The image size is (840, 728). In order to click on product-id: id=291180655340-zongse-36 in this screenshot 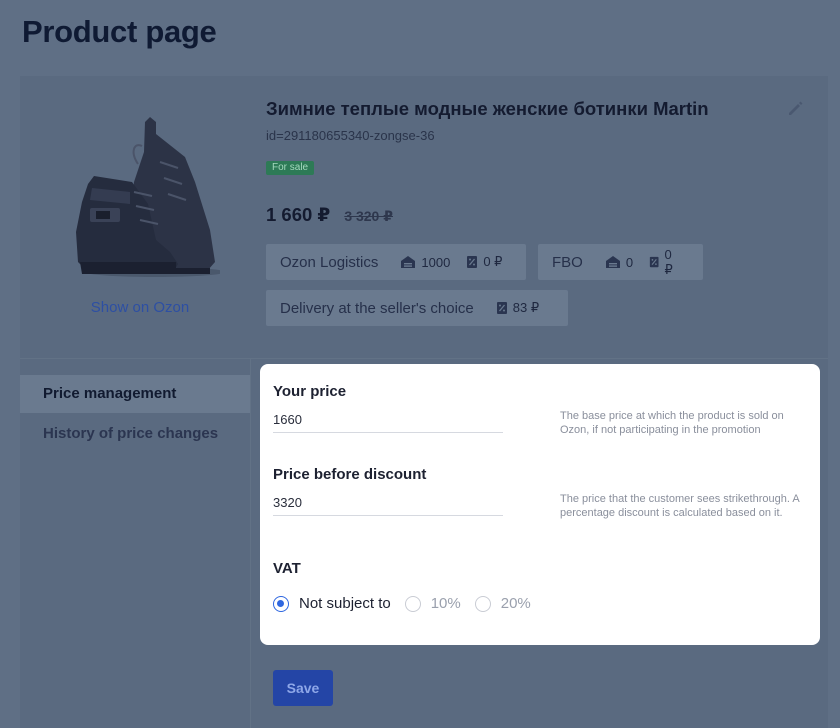, I will do `click(350, 135)`.